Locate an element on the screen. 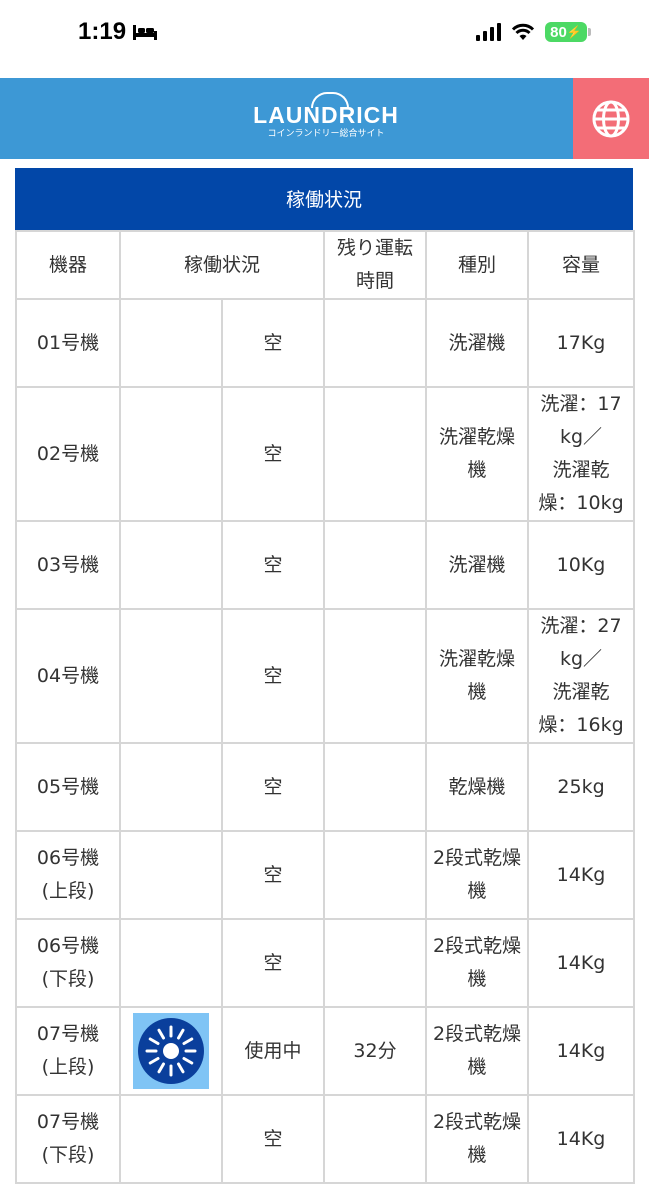 Image resolution: width=649 pixels, height=1200 pixels. table-row: 03号機 空 洗濯機 10Kg is located at coordinates (325, 565).